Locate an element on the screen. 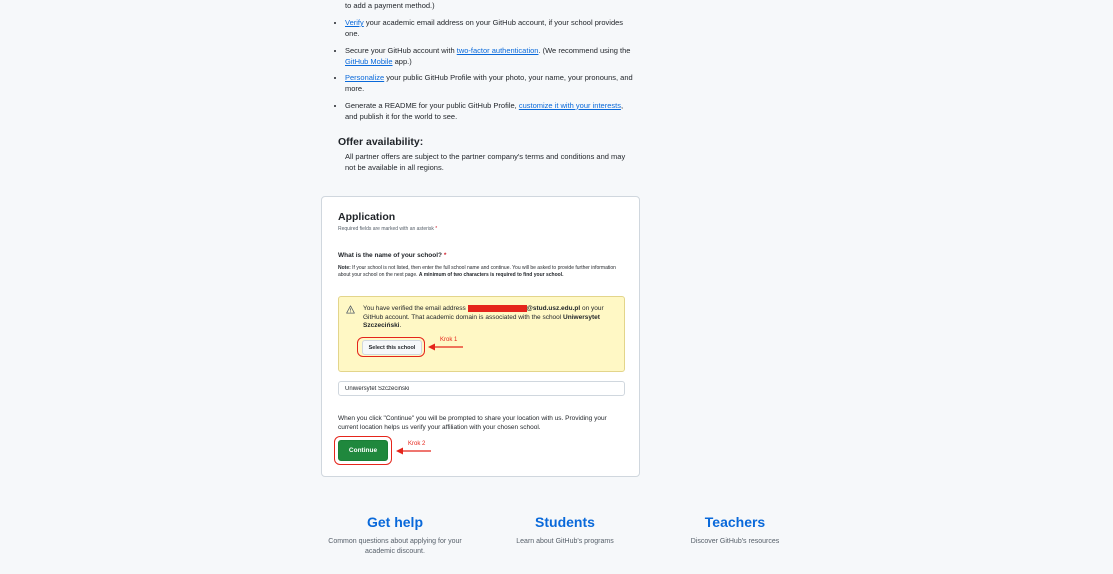 The image size is (1113, 574). step1-highlight is located at coordinates (391, 347).